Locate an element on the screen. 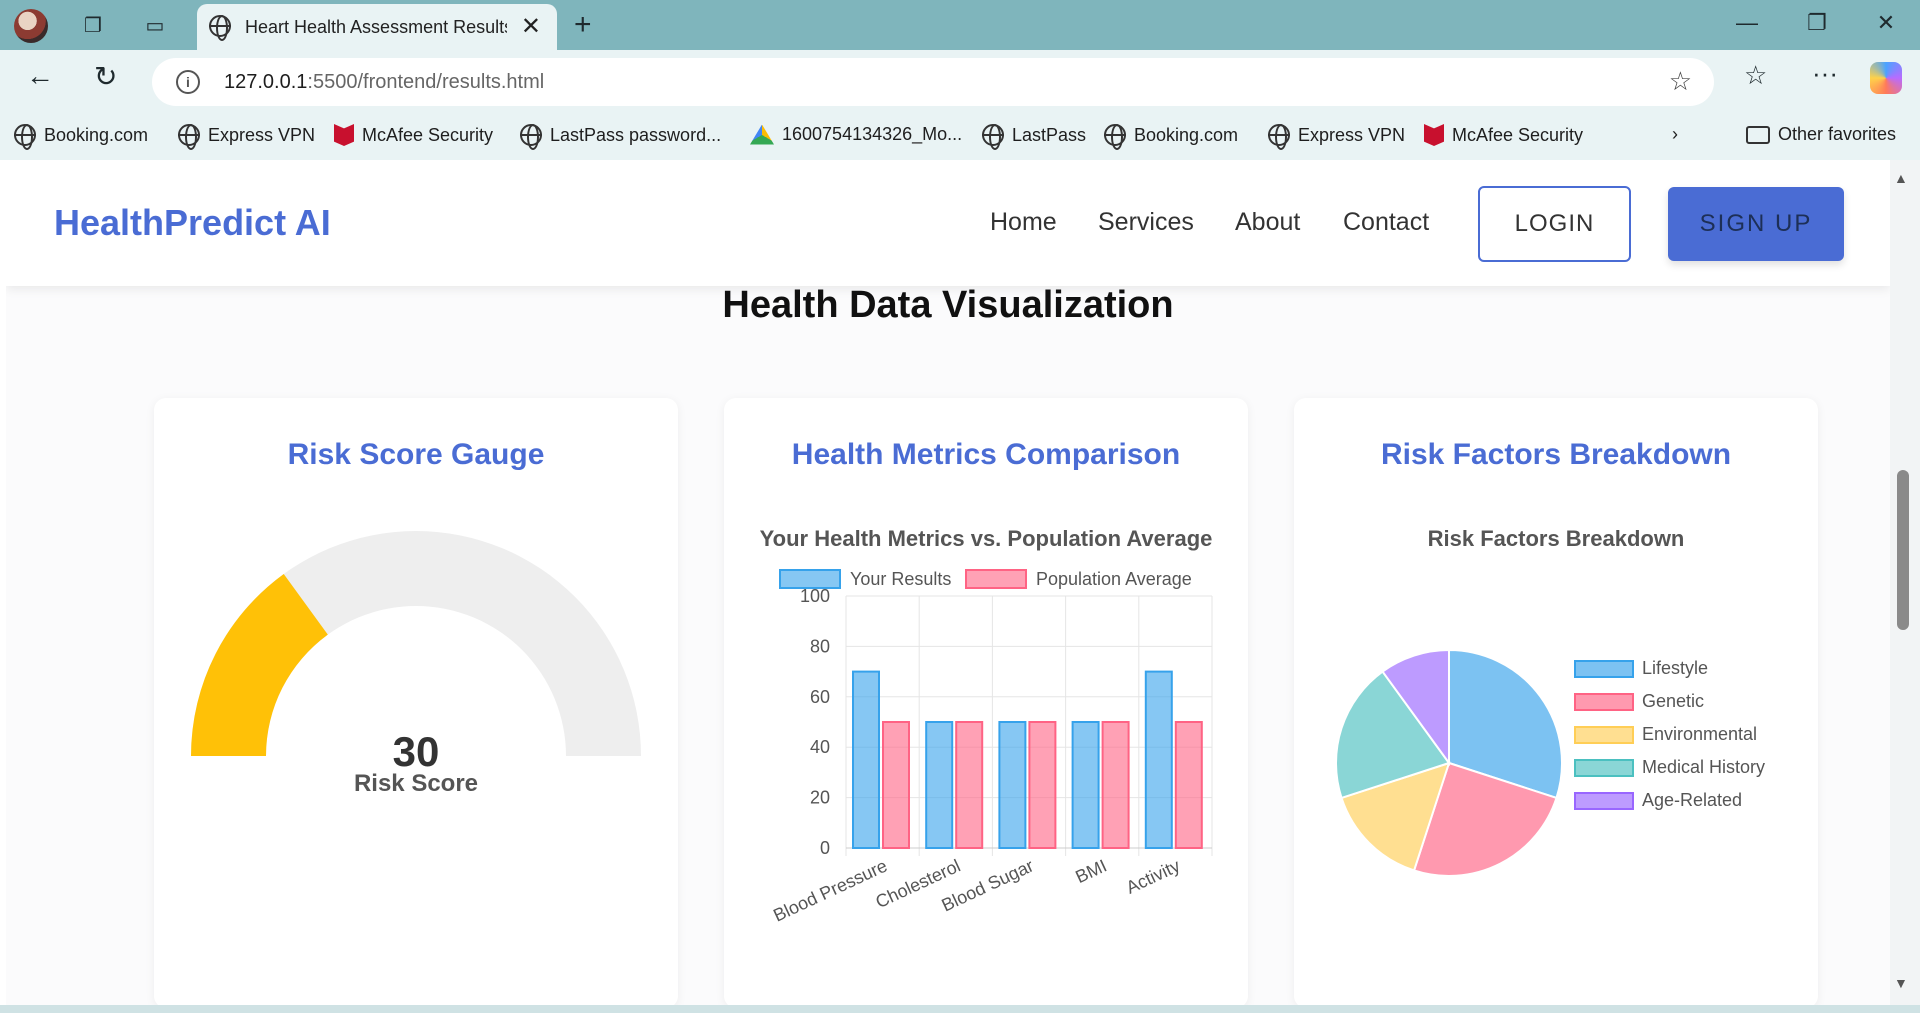  pie-chart is located at coordinates (1449, 762).